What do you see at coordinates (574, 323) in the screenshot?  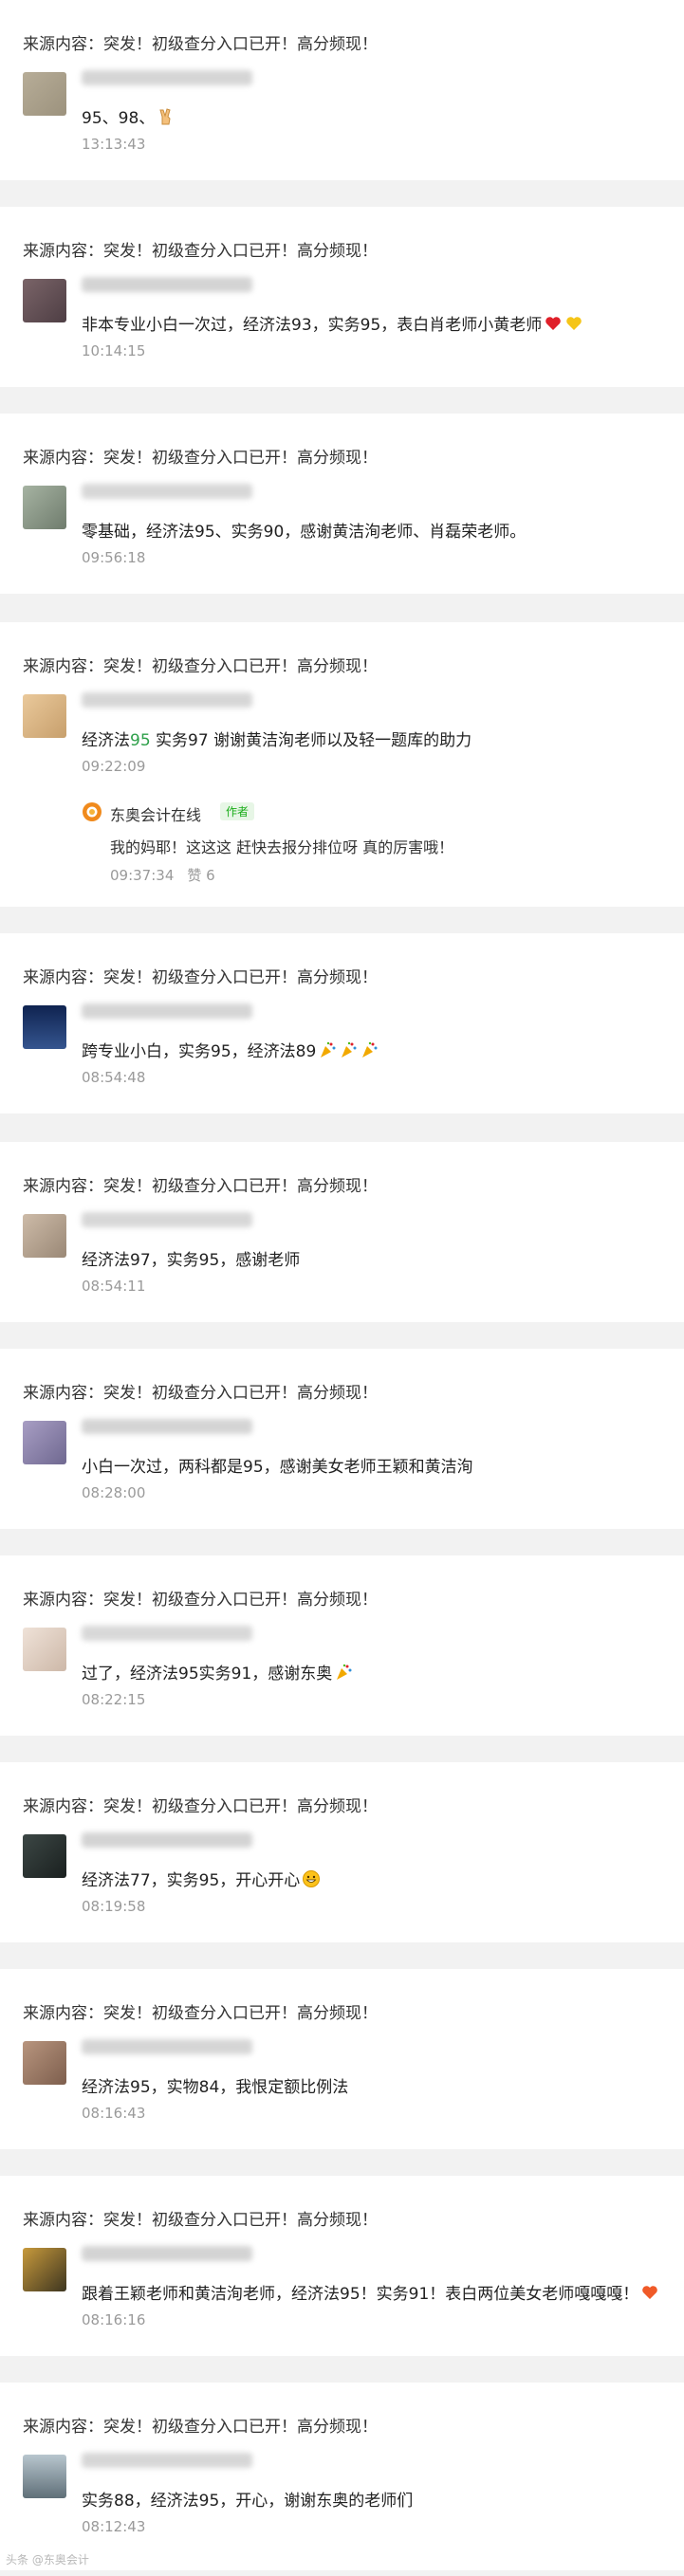 I see `yellow-heart-icon` at bounding box center [574, 323].